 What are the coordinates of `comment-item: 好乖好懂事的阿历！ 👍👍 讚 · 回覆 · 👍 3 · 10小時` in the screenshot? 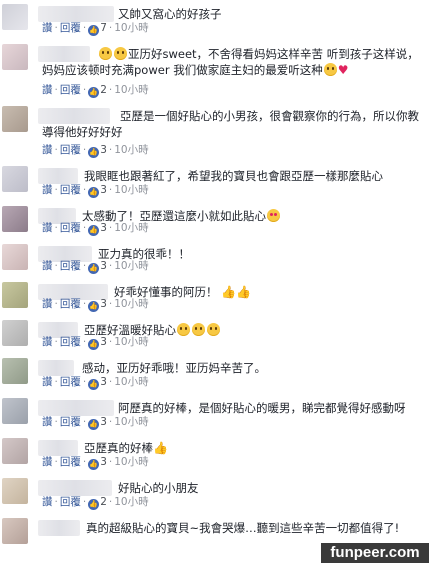 It's located at (217, 297).